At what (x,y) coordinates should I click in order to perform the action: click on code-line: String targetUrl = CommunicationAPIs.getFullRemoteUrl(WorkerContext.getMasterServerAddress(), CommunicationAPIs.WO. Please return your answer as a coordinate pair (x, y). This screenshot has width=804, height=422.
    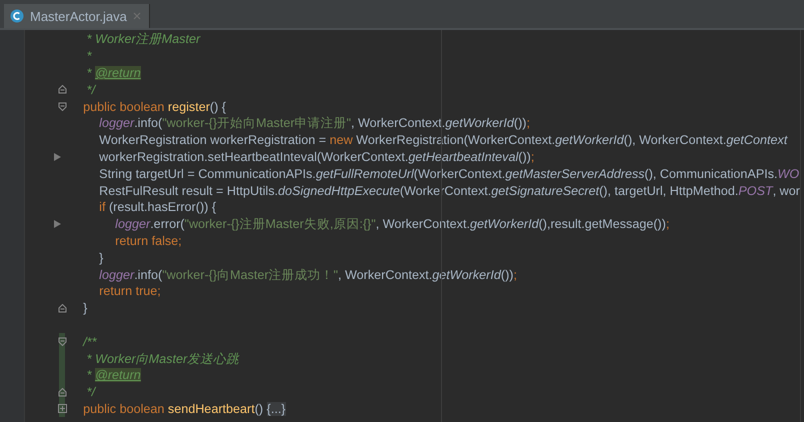
    Looking at the image, I should click on (449, 173).